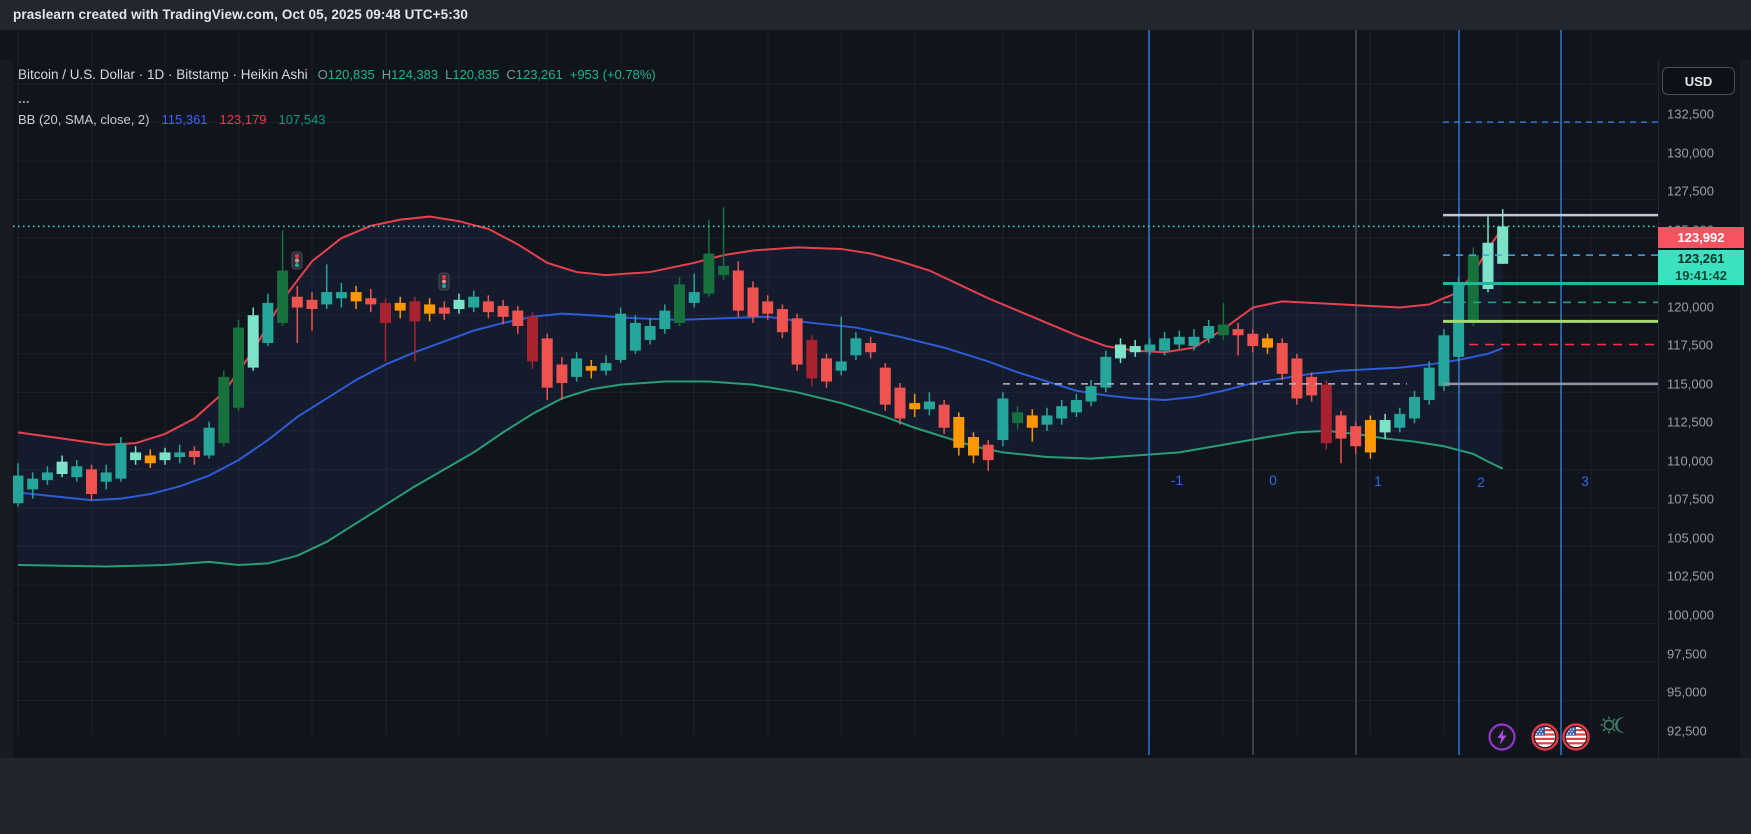  I want to click on open-value: 120,835, so click(351, 74).